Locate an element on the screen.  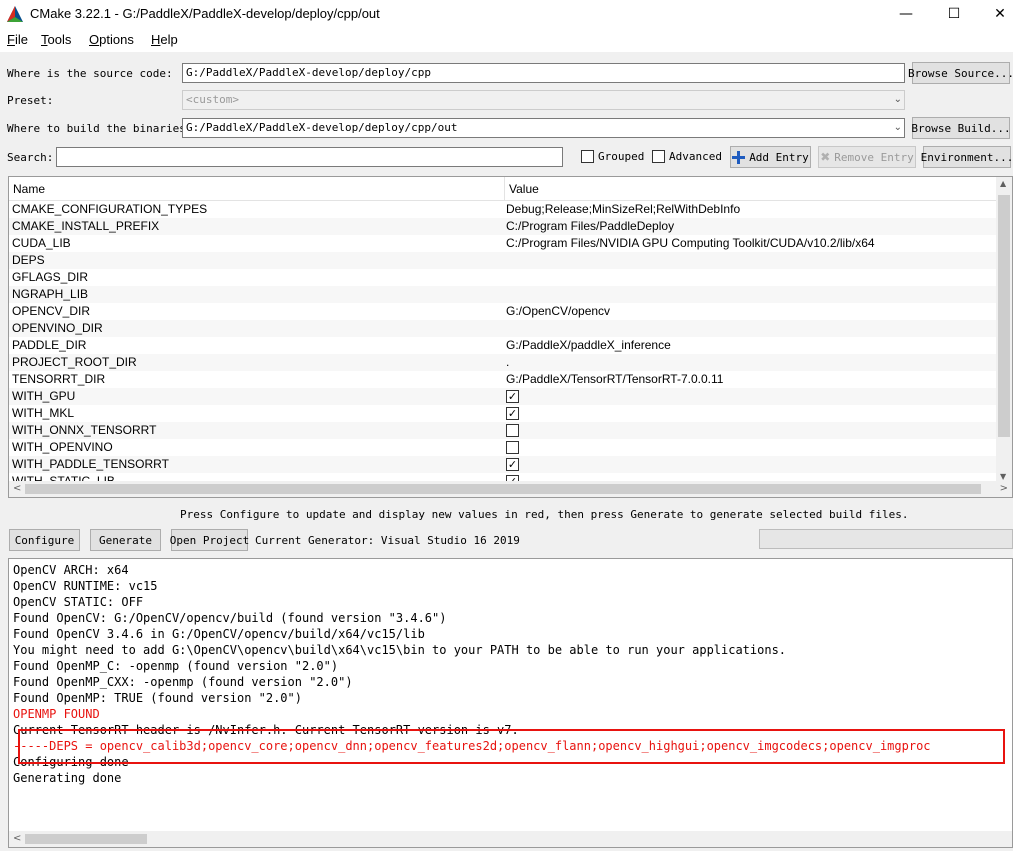
row-value: G:/OpenCV/opencv is located at coordinates (558, 311).